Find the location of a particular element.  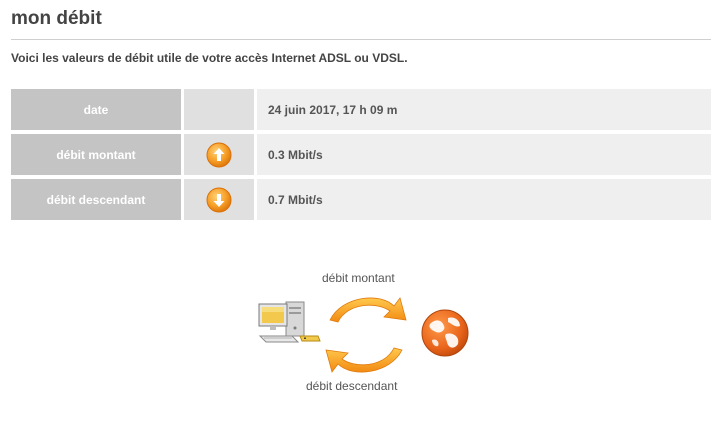

row-label: date is located at coordinates (96, 109).